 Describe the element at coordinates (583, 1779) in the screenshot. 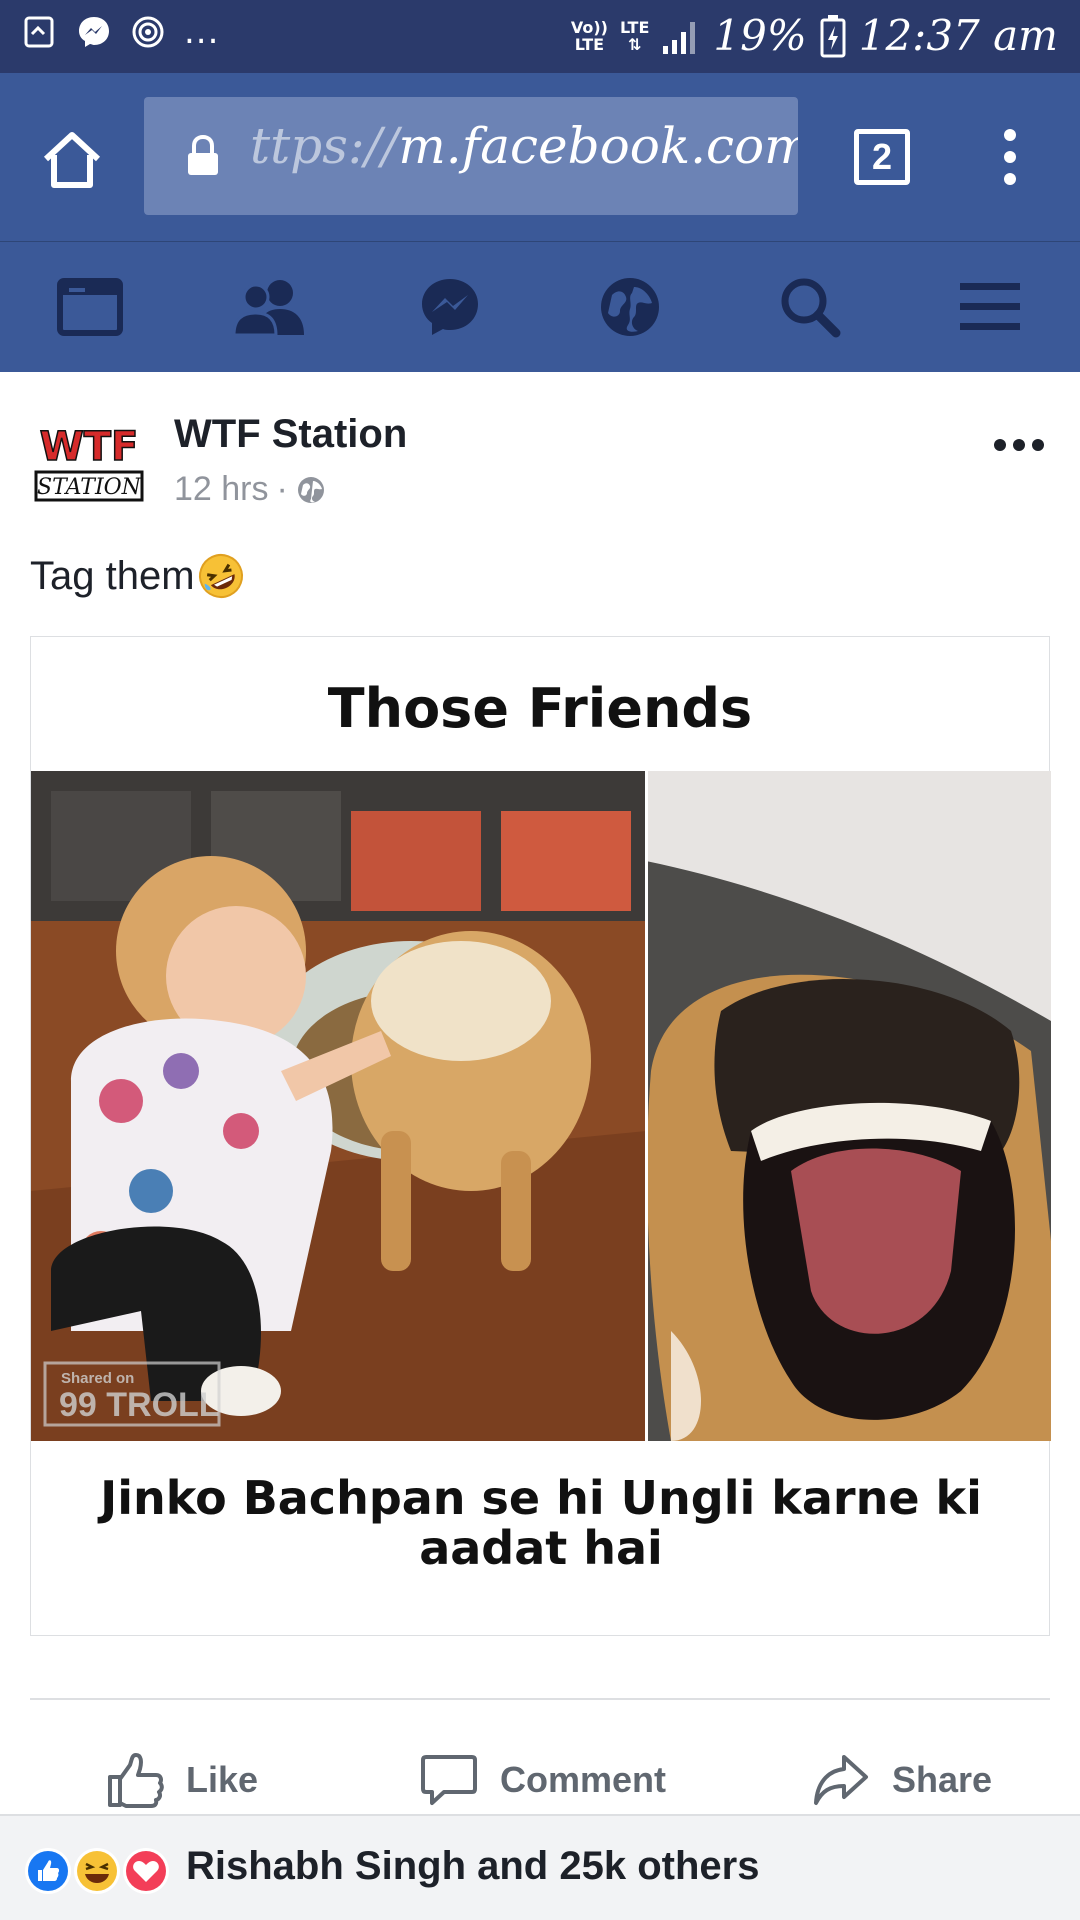

I see `comment-label: Comment` at that location.